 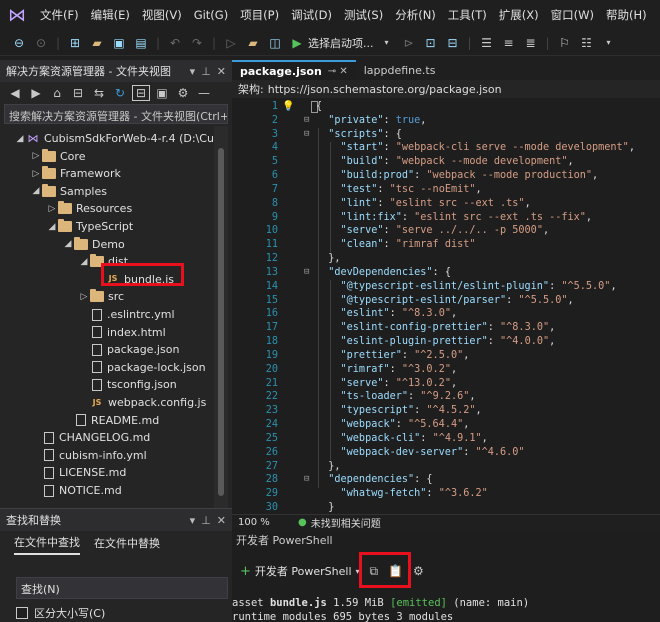 I want to click on menu-item: 测试(S), so click(x=363, y=15).